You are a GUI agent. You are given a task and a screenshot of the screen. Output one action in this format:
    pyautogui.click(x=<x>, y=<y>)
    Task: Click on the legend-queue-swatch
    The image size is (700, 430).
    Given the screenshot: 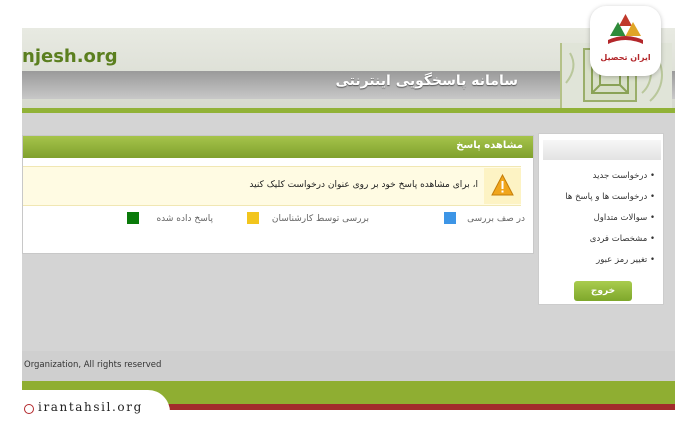 What is the action you would take?
    pyautogui.click(x=450, y=218)
    